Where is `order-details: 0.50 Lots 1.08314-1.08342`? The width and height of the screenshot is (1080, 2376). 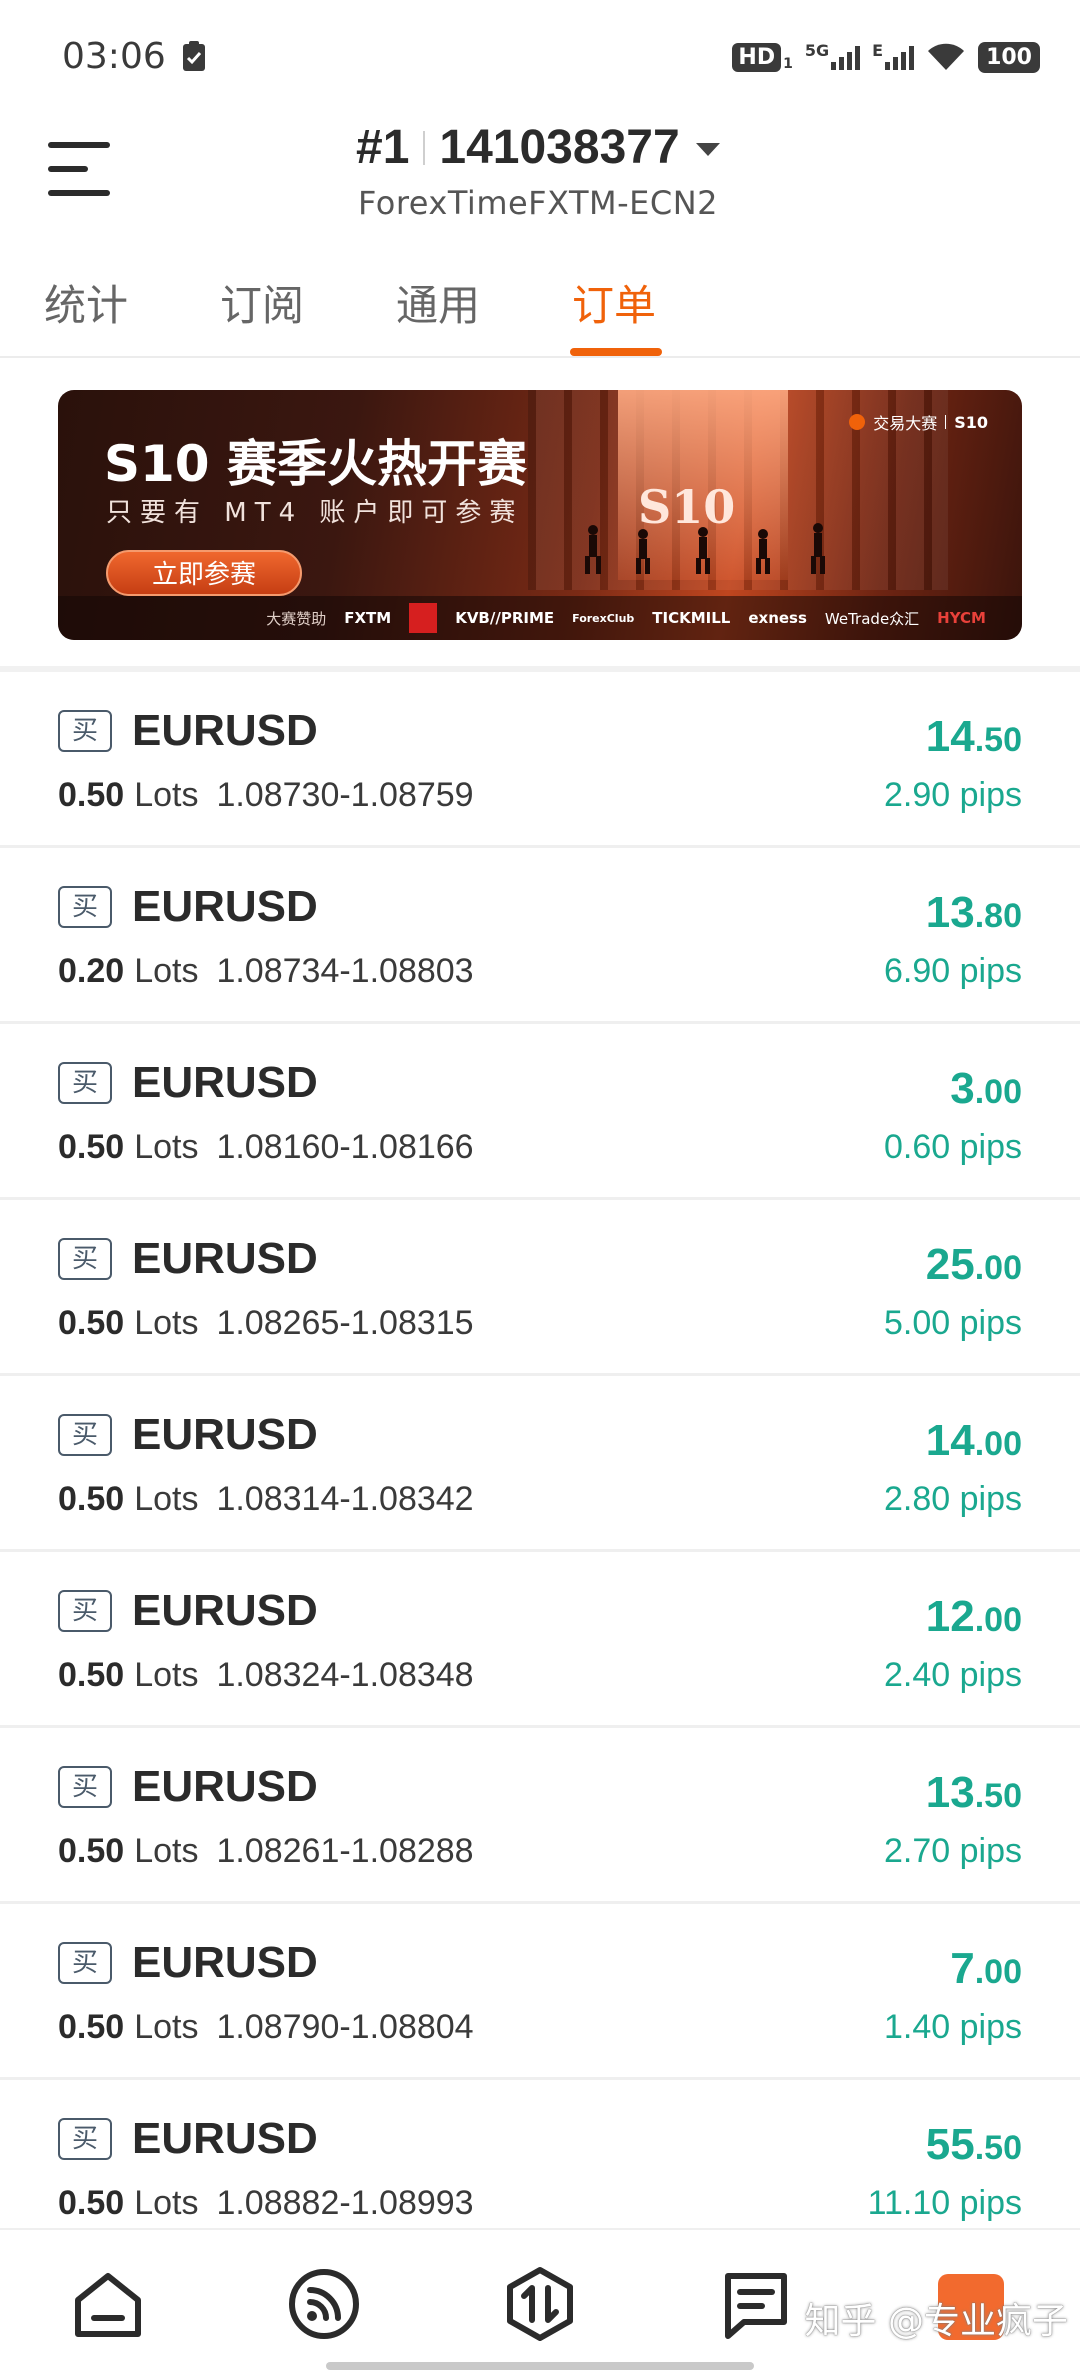 order-details: 0.50 Lots 1.08314-1.08342 is located at coordinates (266, 1499).